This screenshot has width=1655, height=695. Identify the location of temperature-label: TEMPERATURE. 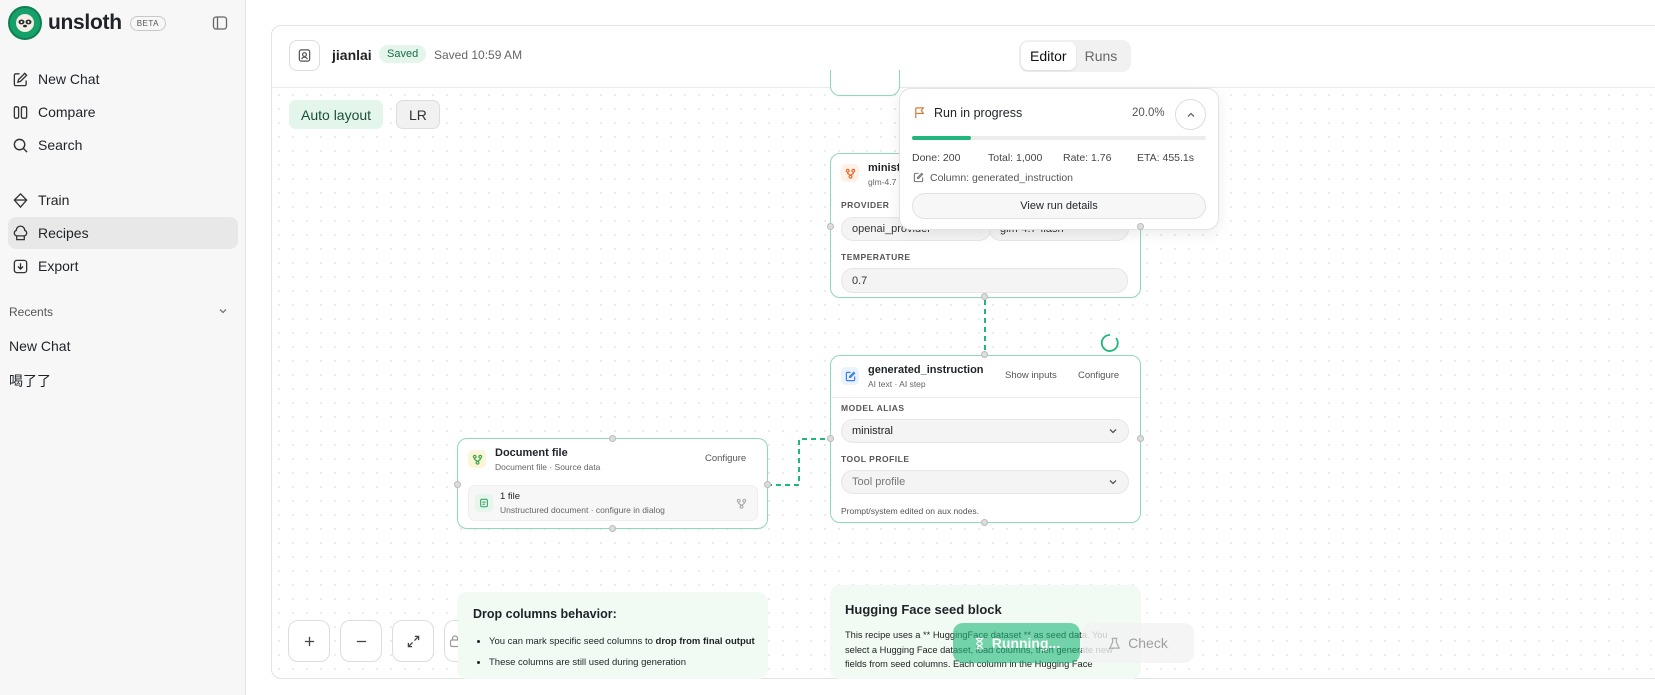
(876, 257).